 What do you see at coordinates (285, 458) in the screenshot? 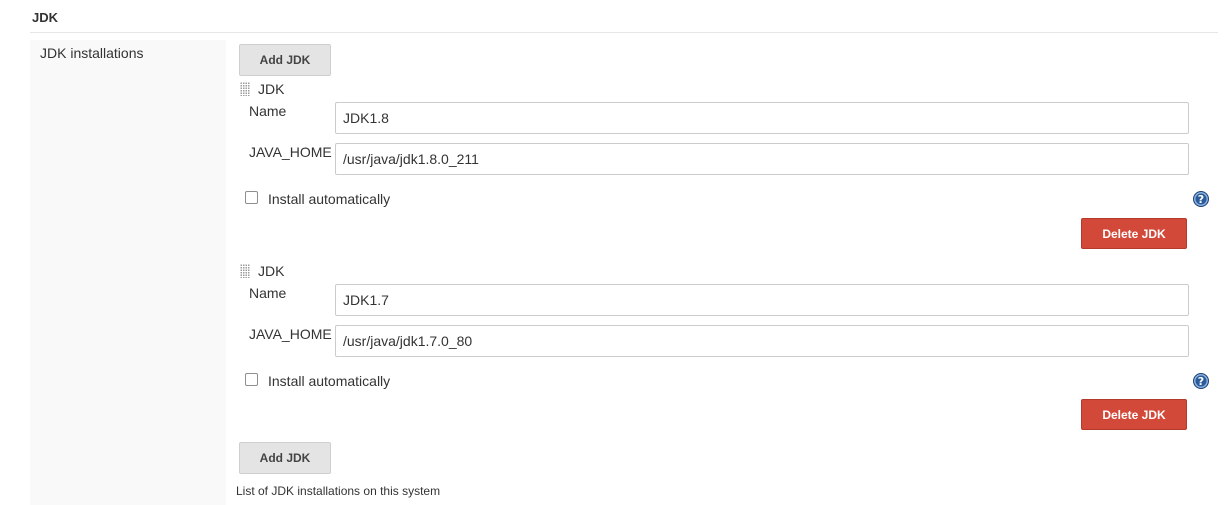
I see `add-jdk-button-bottom: Add JDK` at bounding box center [285, 458].